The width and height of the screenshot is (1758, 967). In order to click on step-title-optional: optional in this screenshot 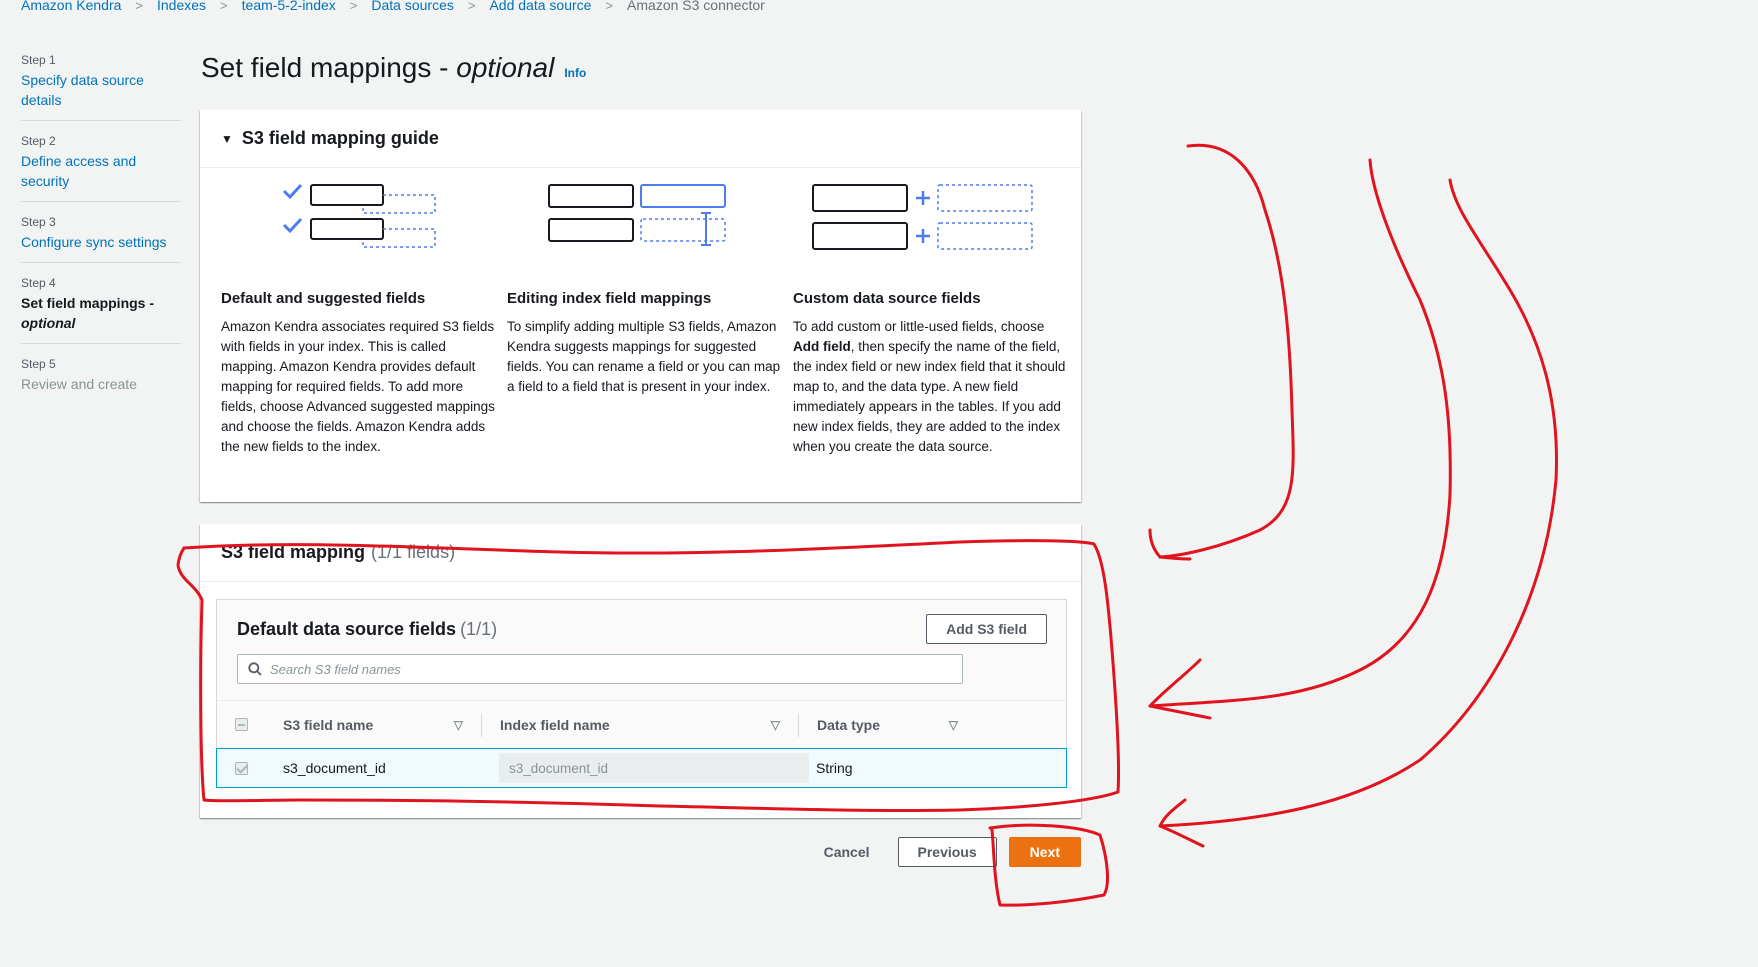, I will do `click(48, 323)`.